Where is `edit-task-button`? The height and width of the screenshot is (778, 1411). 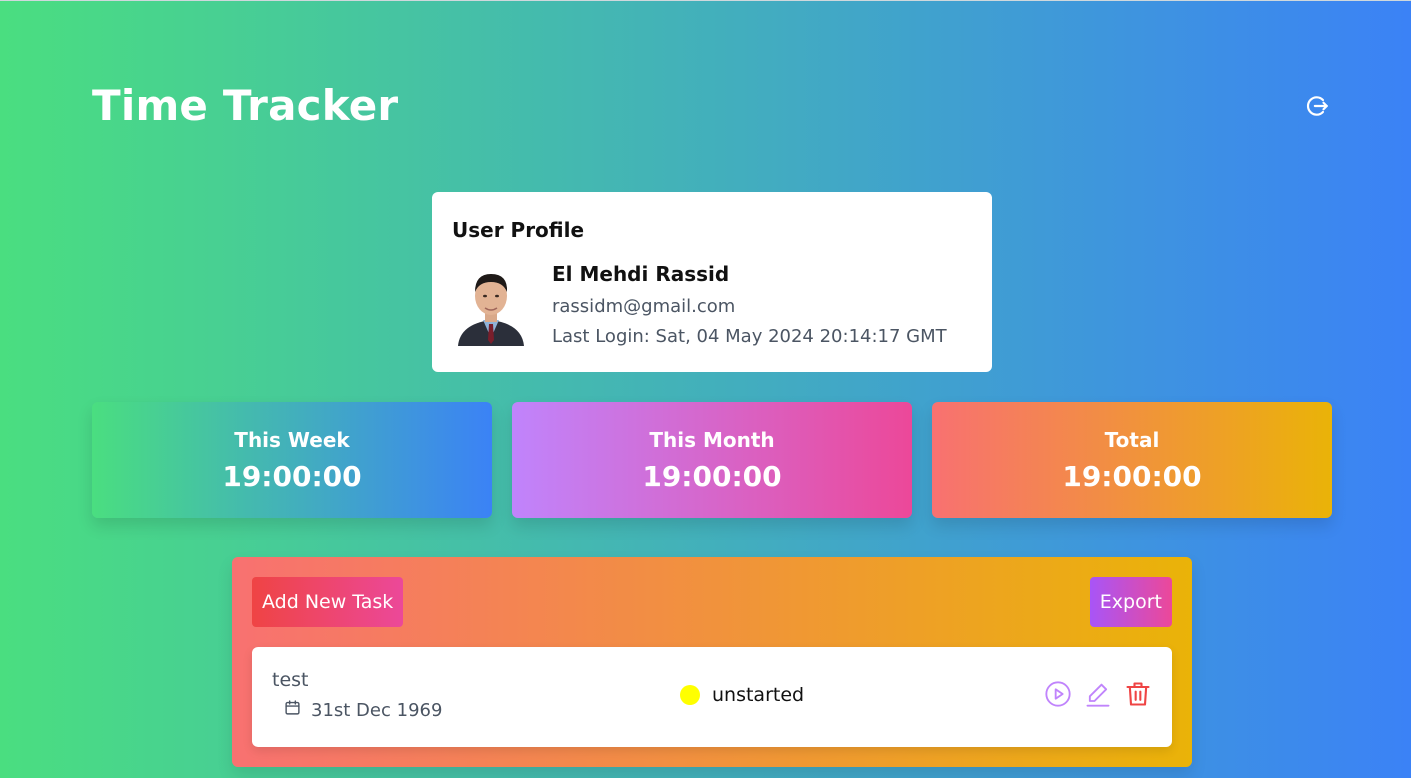 edit-task-button is located at coordinates (1098, 696).